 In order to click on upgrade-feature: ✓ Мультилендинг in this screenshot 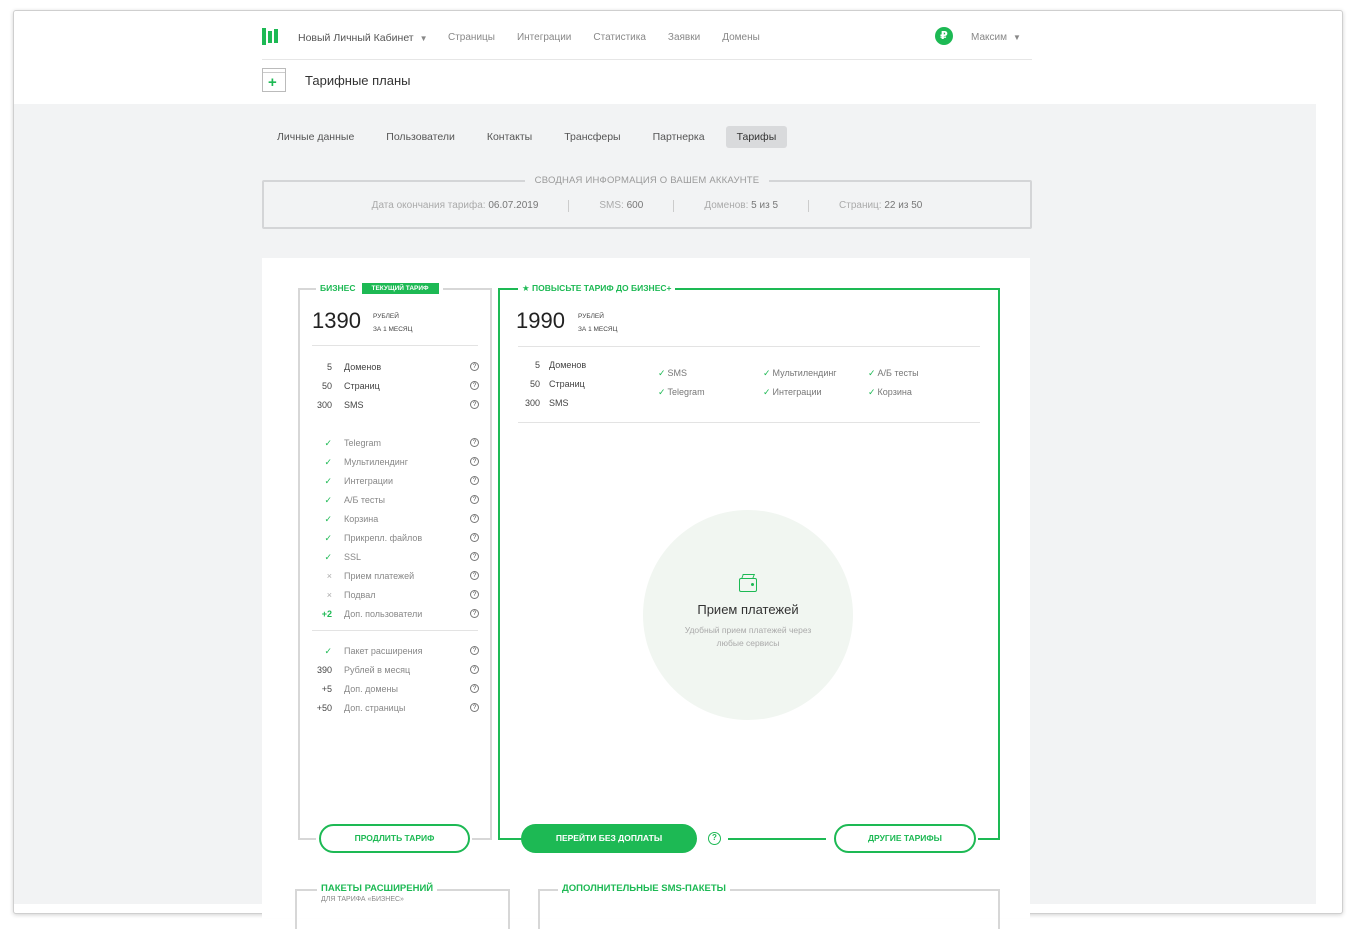, I will do `click(800, 373)`.